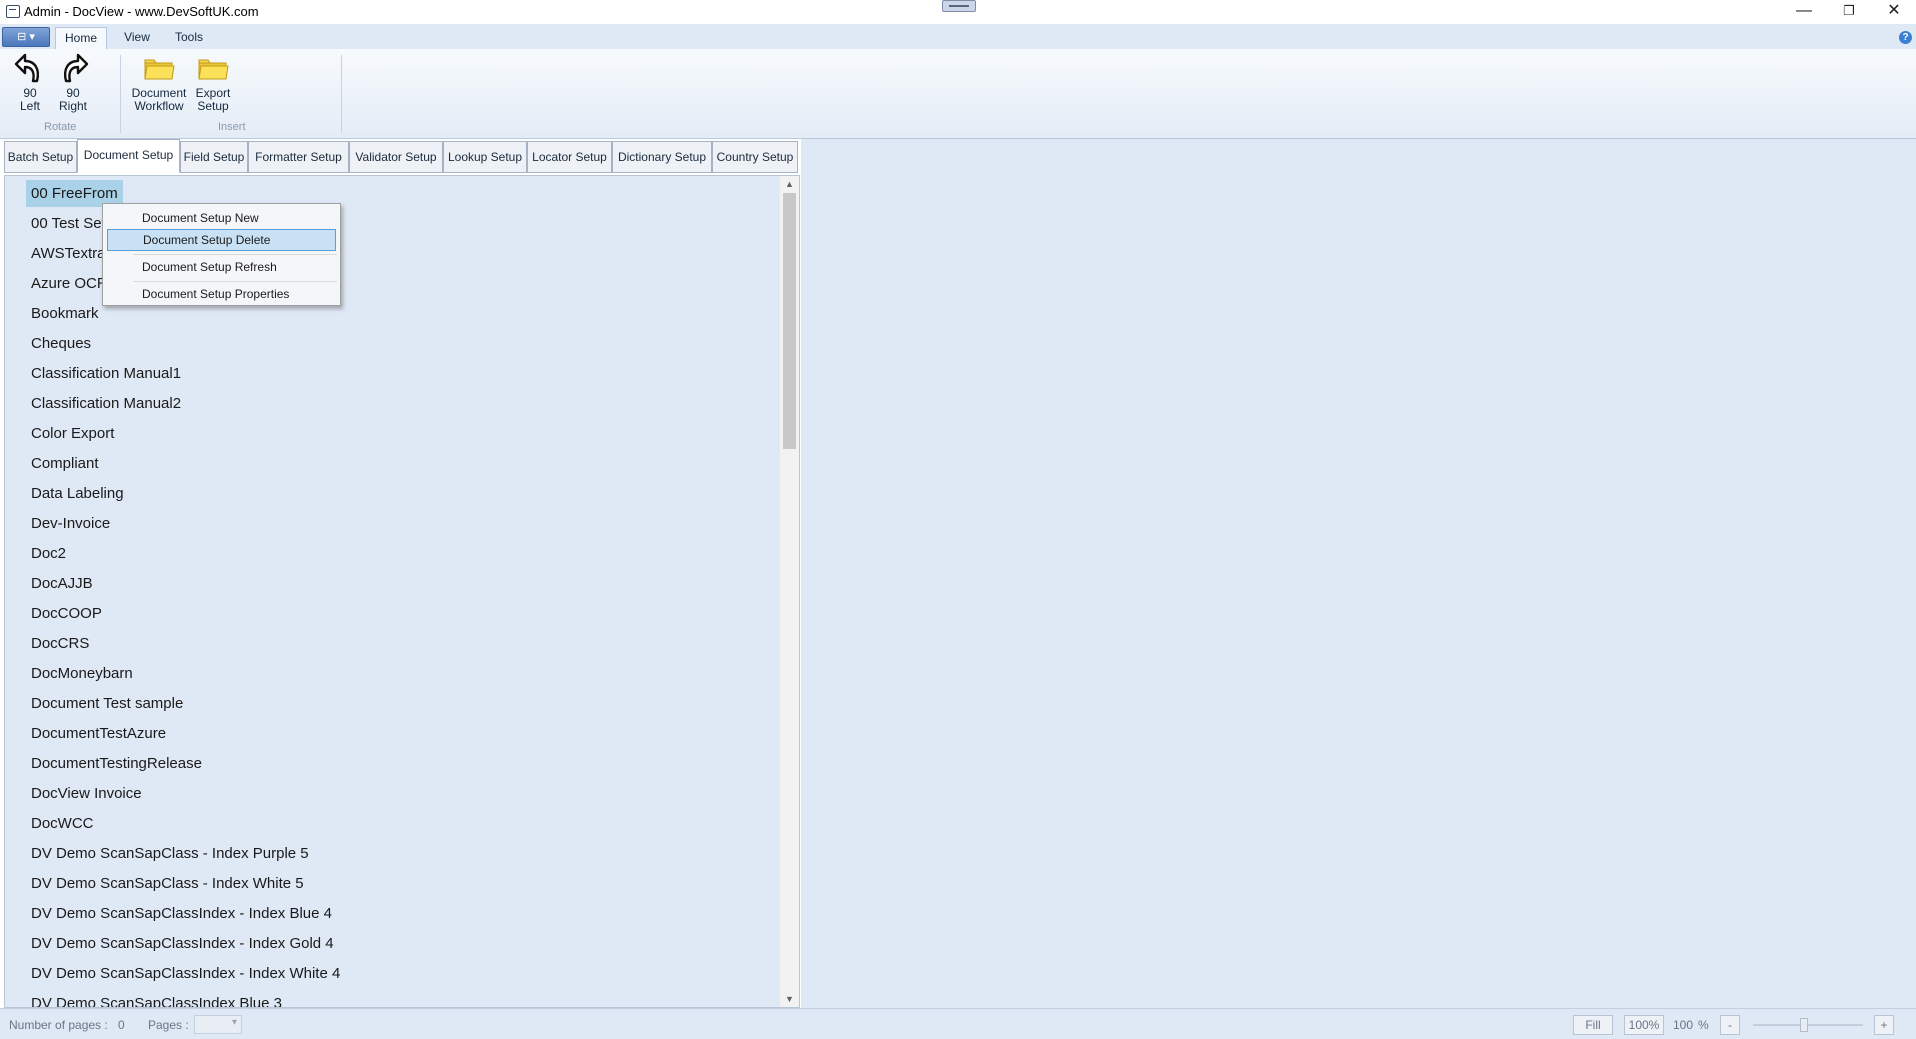 This screenshot has height=1039, width=1916. What do you see at coordinates (789, 999) in the screenshot?
I see `scroll-down-icon: ▼` at bounding box center [789, 999].